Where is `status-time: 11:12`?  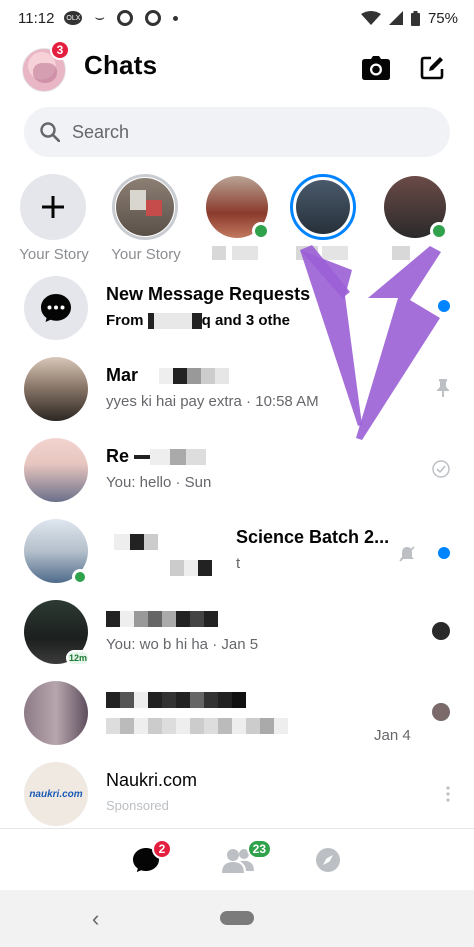
status-time: 11:12 is located at coordinates (36, 18).